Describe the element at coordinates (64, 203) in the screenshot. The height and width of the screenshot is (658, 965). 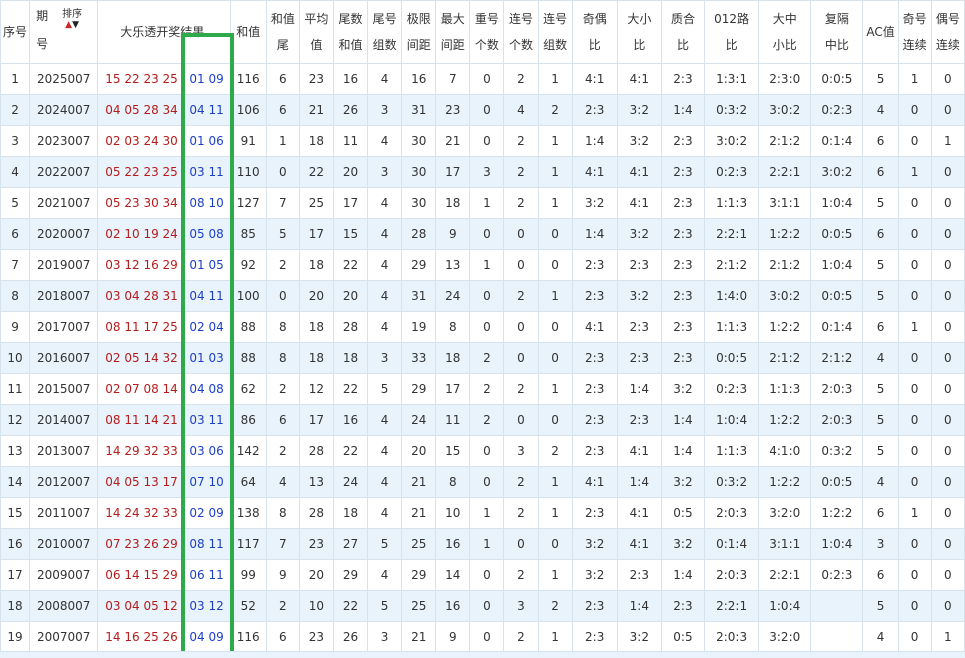
I see `cell-period: 2021007` at that location.